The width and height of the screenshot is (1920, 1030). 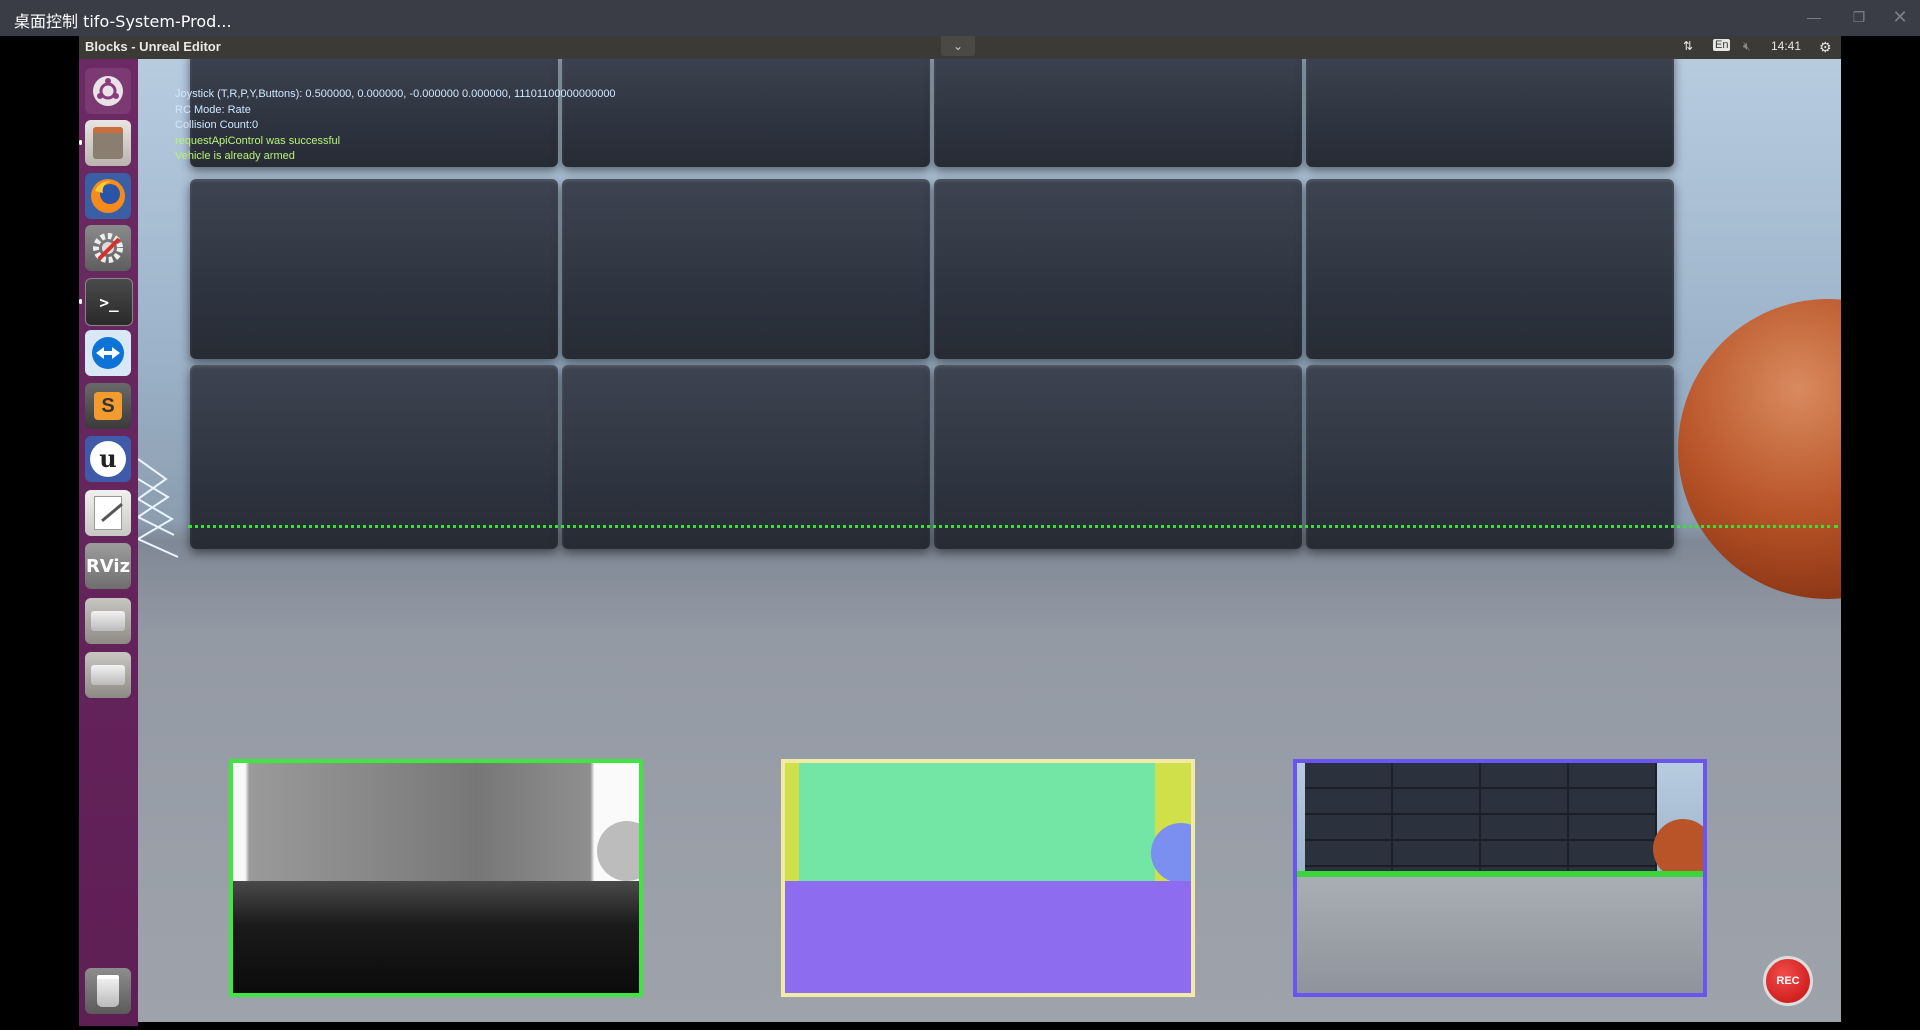 What do you see at coordinates (108, 353) in the screenshot?
I see `teamviewer-icon` at bounding box center [108, 353].